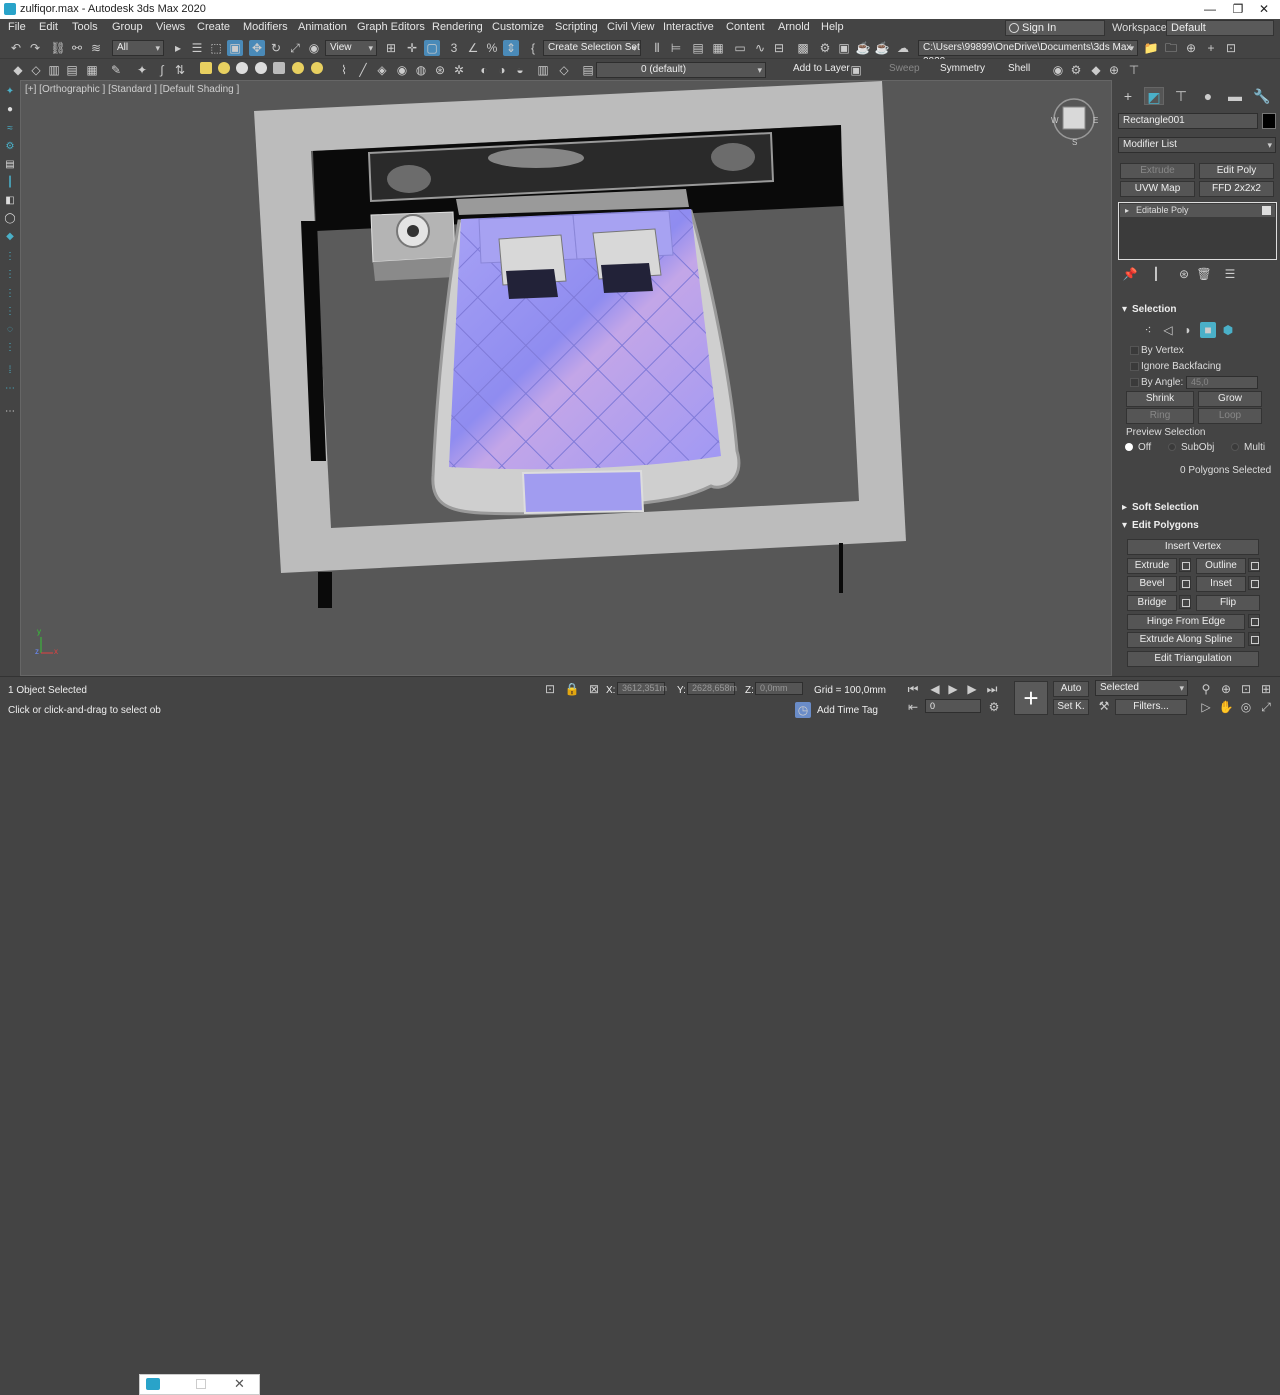 This screenshot has width=1280, height=1395. What do you see at coordinates (116, 70) in the screenshot?
I see `selection-lock-icon: ✎` at bounding box center [116, 70].